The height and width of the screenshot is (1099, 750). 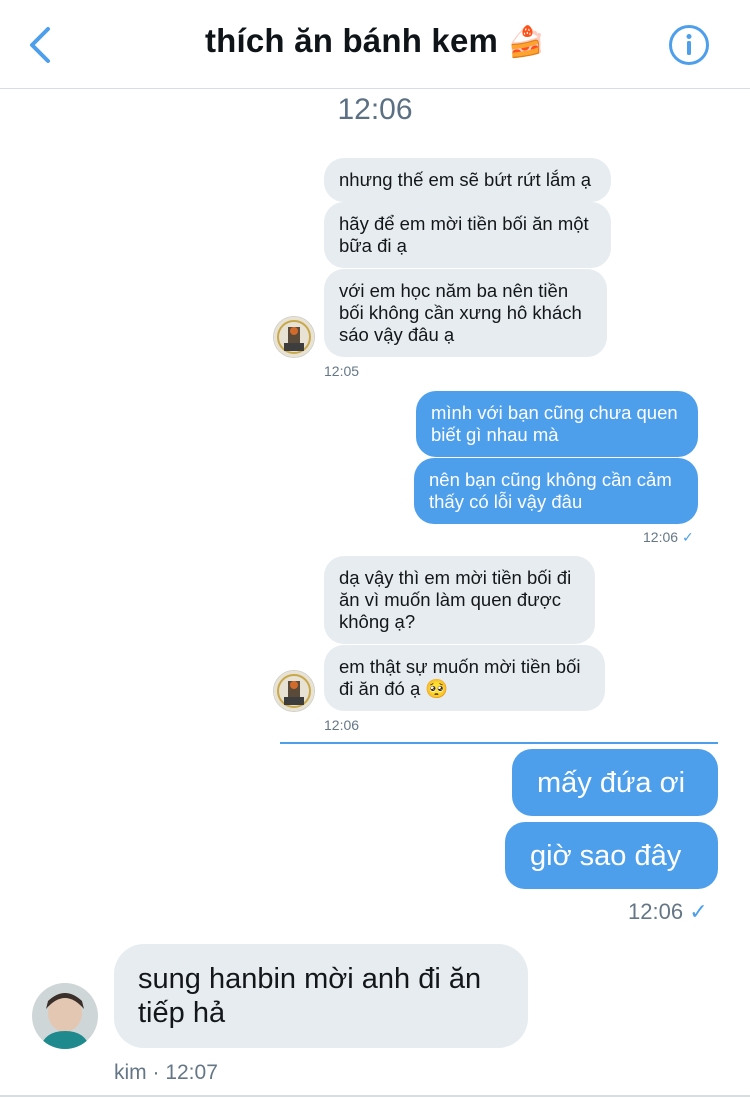 What do you see at coordinates (375, 109) in the screenshot?
I see `conversation-timestamp: 12:06` at bounding box center [375, 109].